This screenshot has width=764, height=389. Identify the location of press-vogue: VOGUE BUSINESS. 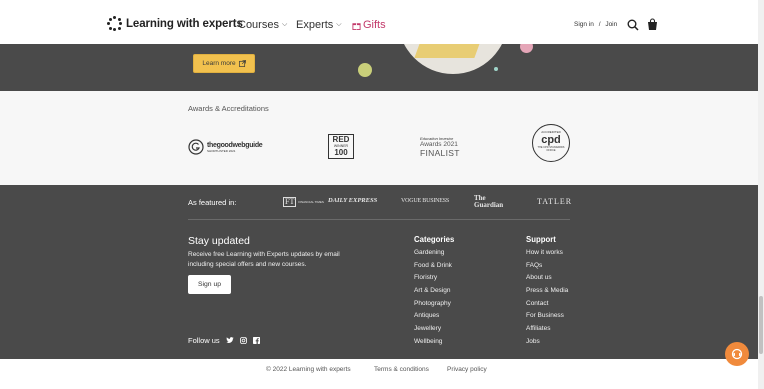
(425, 201).